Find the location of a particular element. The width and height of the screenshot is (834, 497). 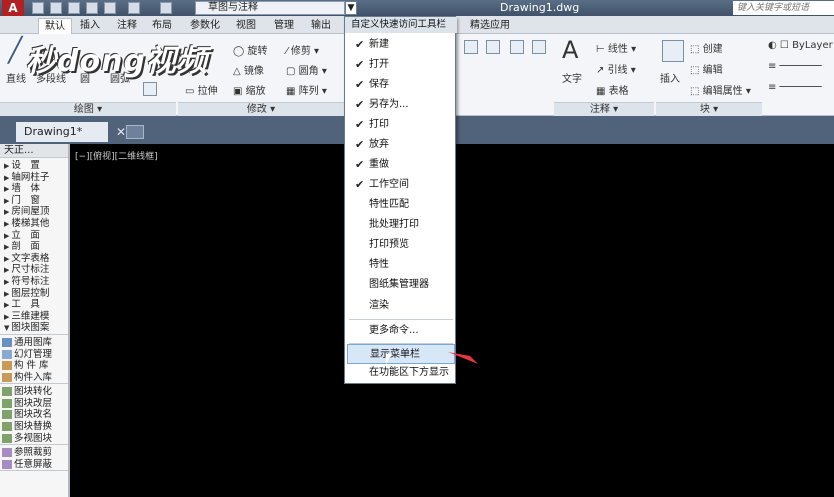

tab-output: 输出 is located at coordinates (321, 26).